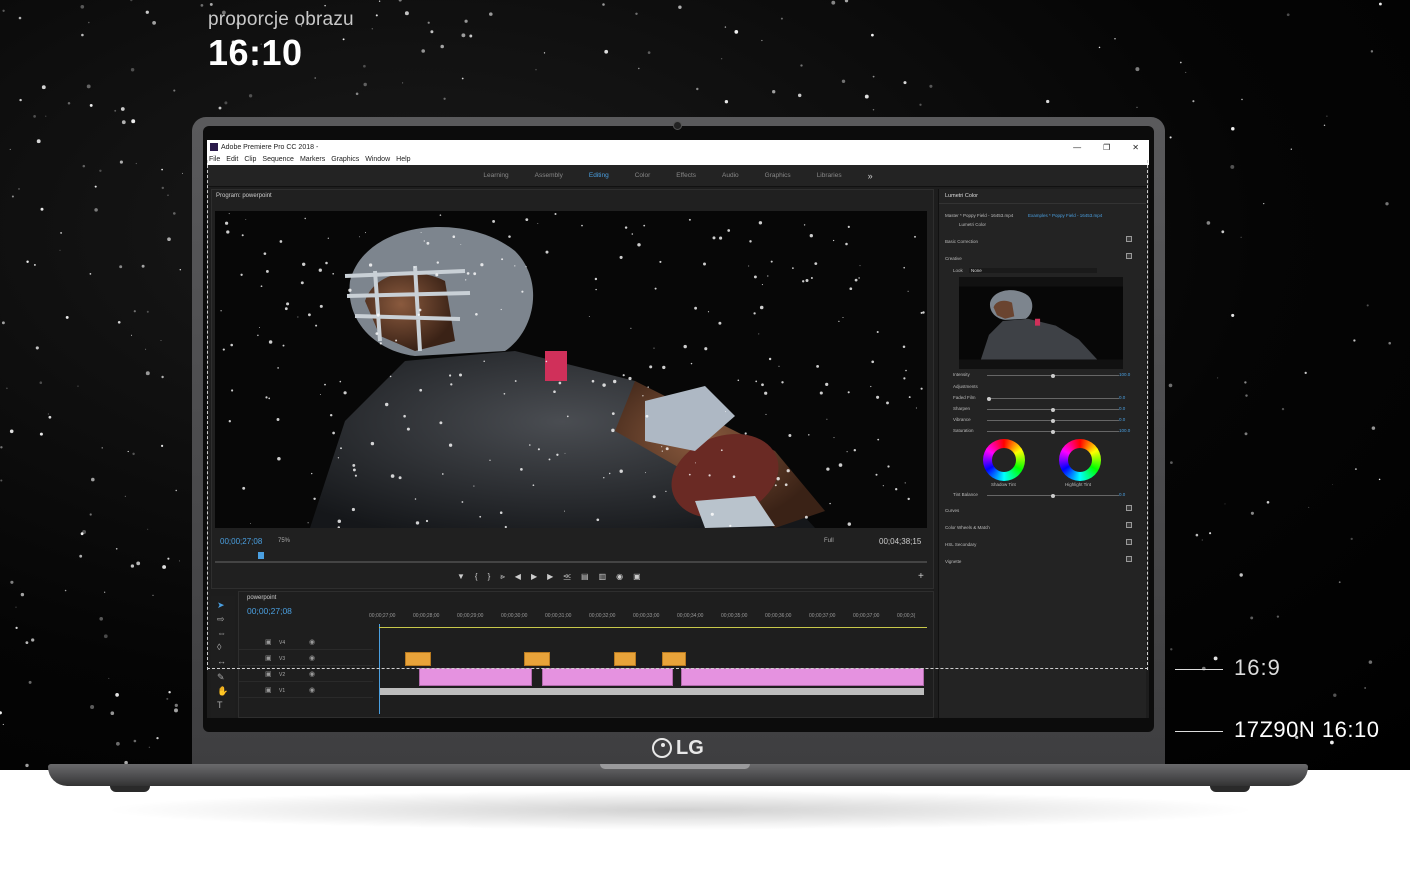 This screenshot has height=873, width=1410. Describe the element at coordinates (1122, 494) in the screenshot. I see `tint-balance-value: 0.0` at that location.